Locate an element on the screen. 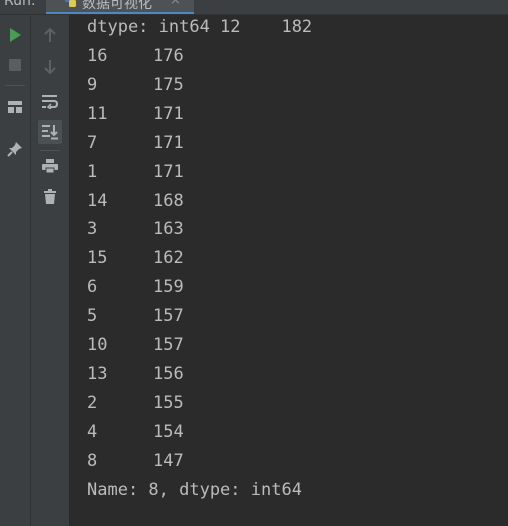 This screenshot has height=526, width=508. row-index: 16 is located at coordinates (97, 56).